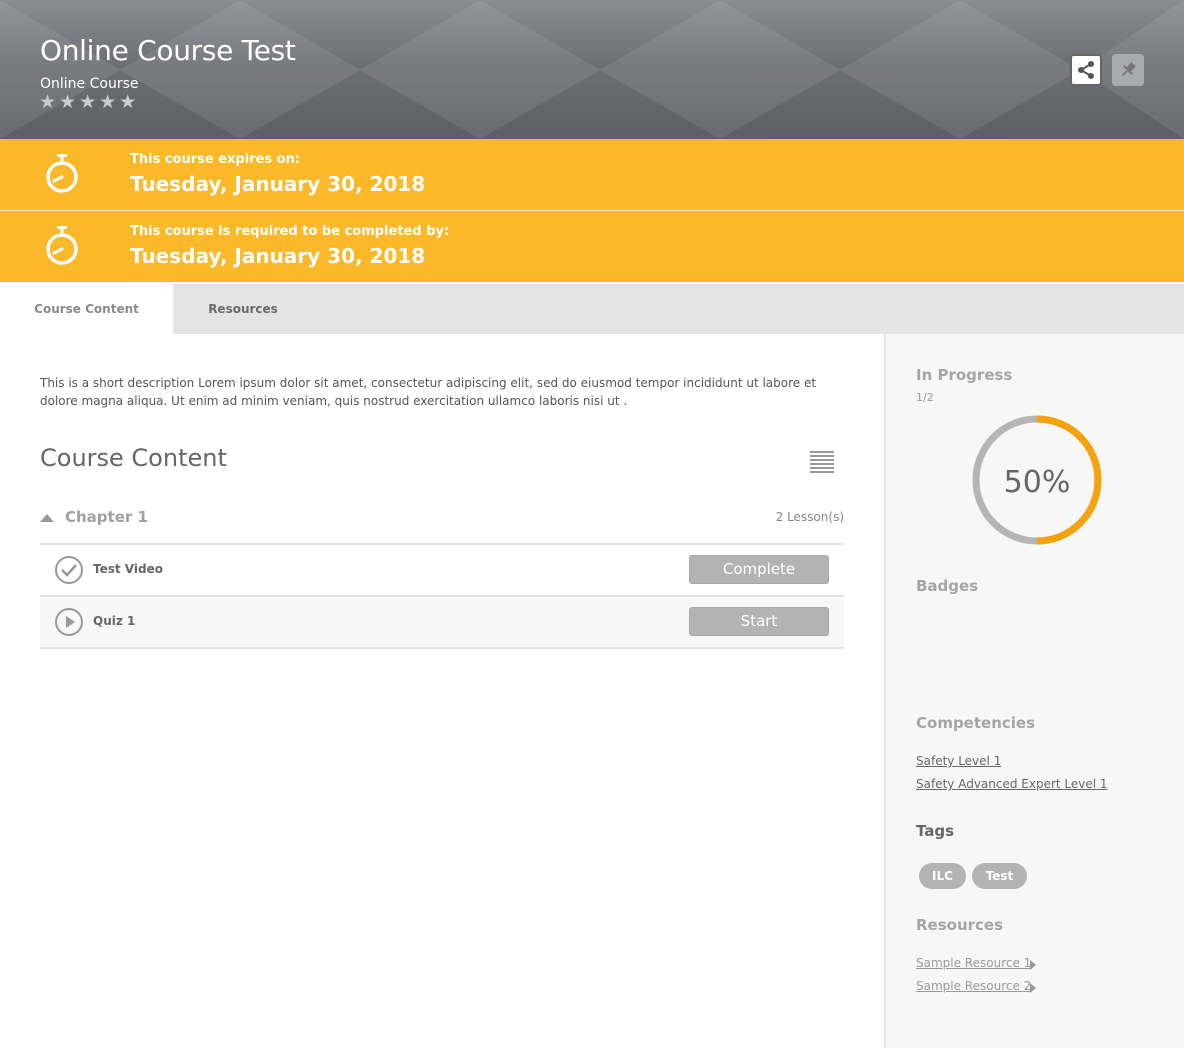 Image resolution: width=1184 pixels, height=1048 pixels. Describe the element at coordinates (973, 986) in the screenshot. I see `resource-link: Sample Resource 2` at that location.